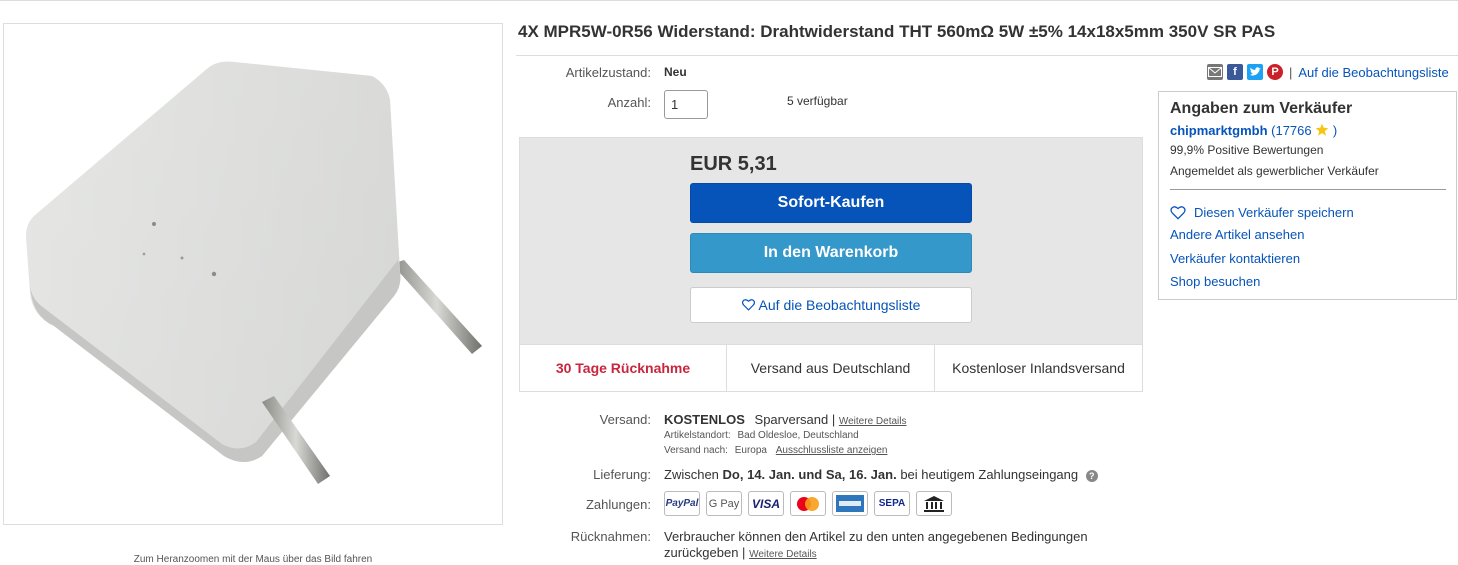 This screenshot has height=565, width=1458. Describe the element at coordinates (831, 253) in the screenshot. I see `add-to-cart-button: In den Warenkorb` at that location.